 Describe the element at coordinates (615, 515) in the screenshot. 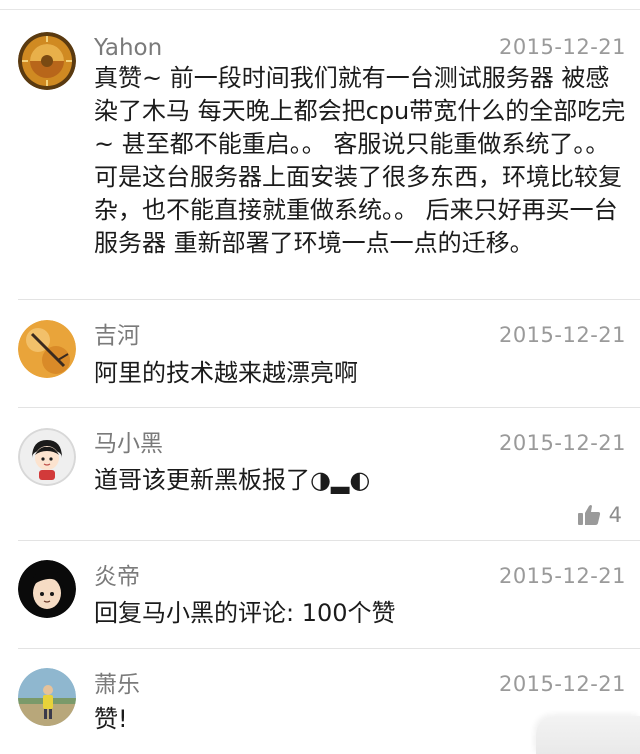

I see `like-count: 4` at that location.